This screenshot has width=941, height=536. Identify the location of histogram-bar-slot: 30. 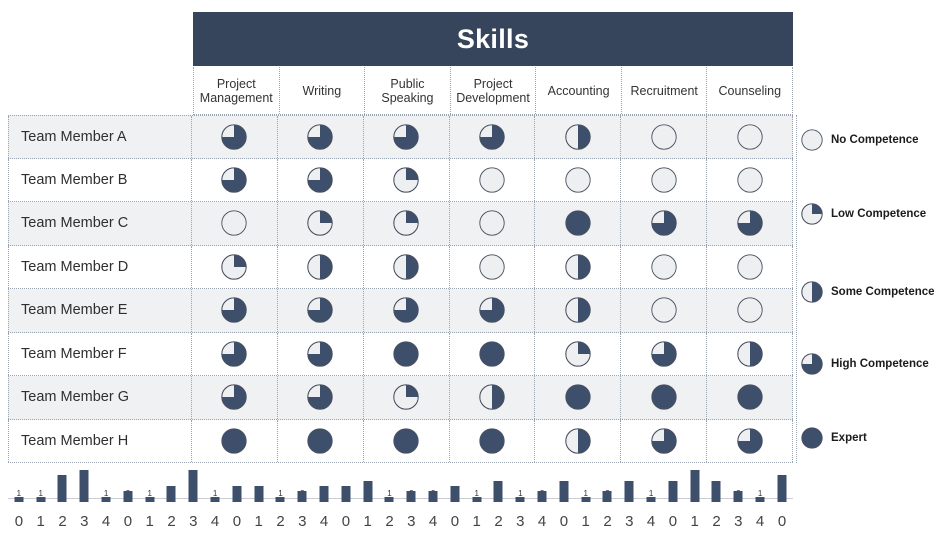
(346, 500).